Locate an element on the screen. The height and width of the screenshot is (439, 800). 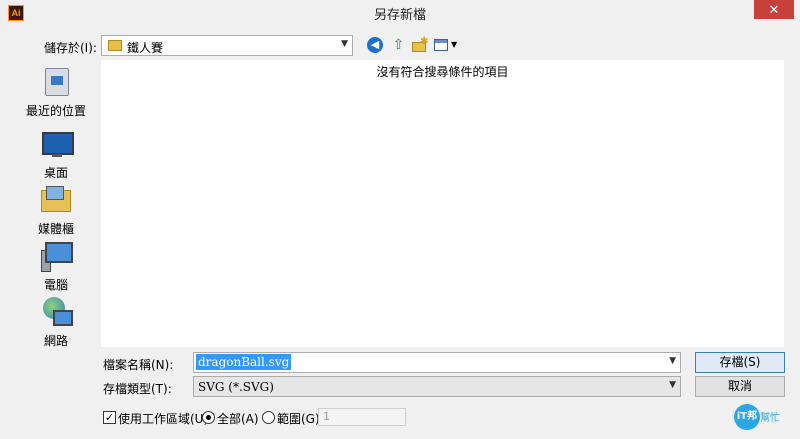
filetype-dropdown: SVG (*.SVG) ▼ is located at coordinates (437, 386).